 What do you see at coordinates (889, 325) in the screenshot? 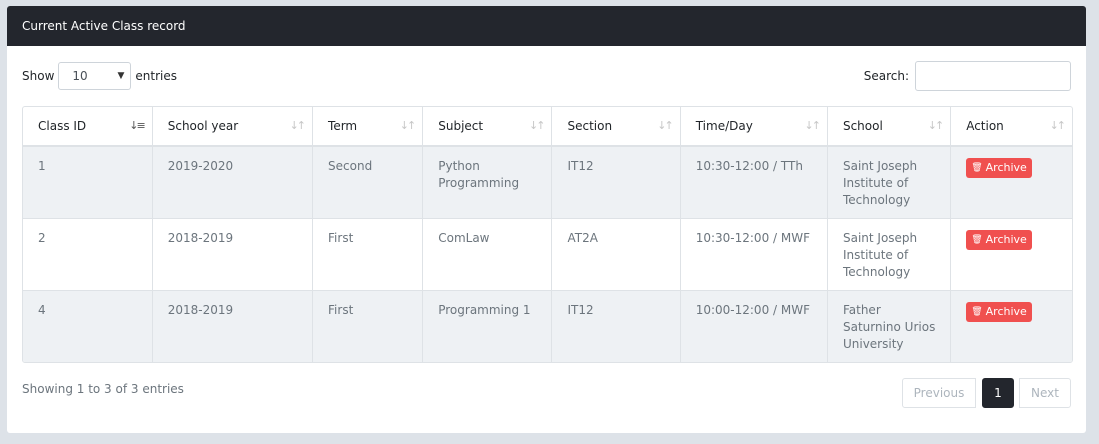
I see `cell-school: Father Saturnino Urios University` at bounding box center [889, 325].